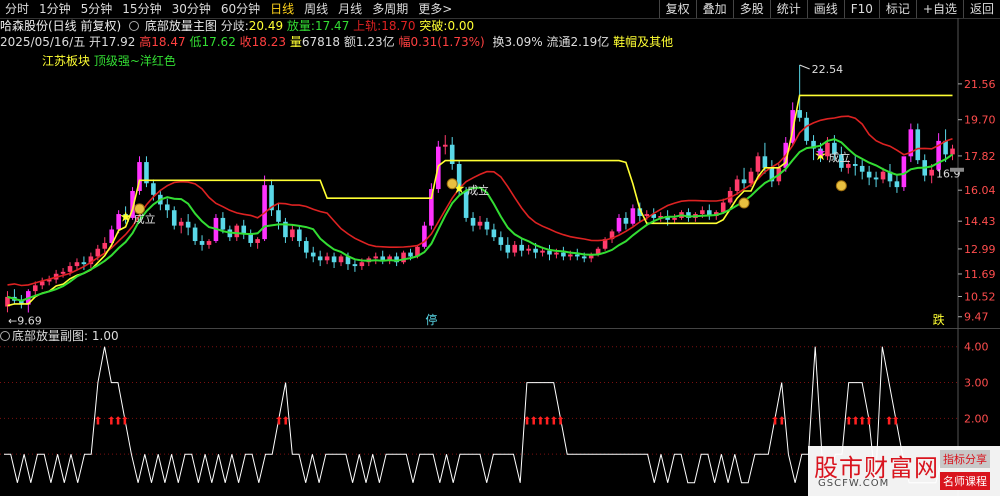 Image resolution: width=1000 pixels, height=496 pixels. I want to click on price-axis-label: 9.47, so click(976, 317).